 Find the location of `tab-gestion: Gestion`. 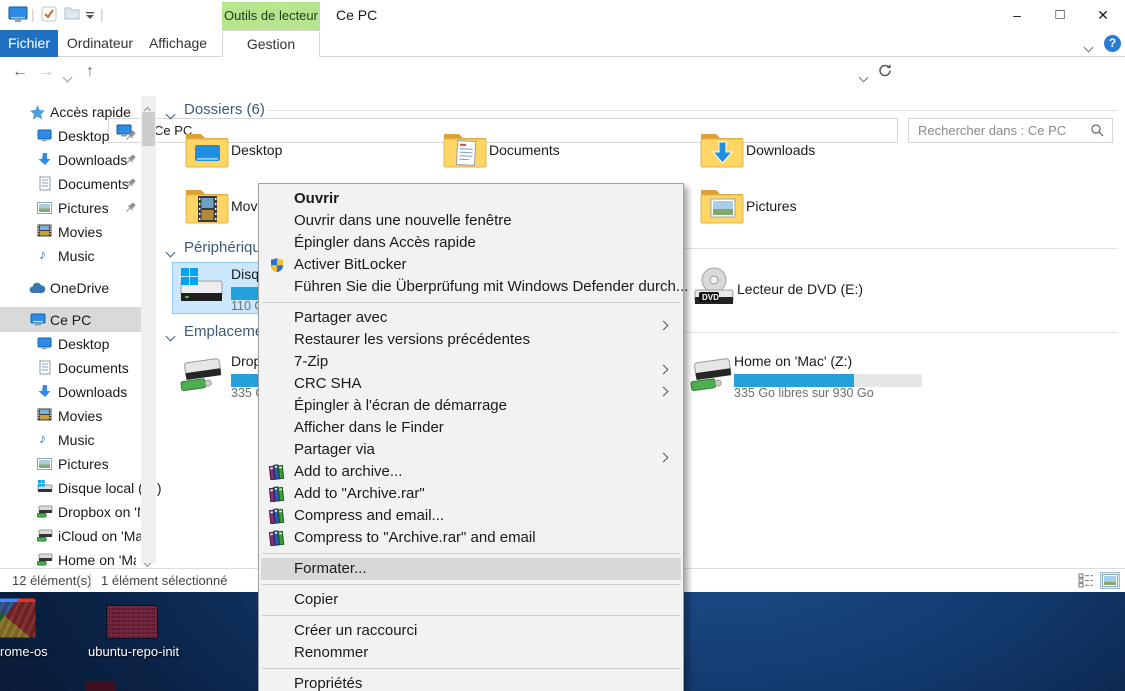

tab-gestion: Gestion is located at coordinates (271, 43).